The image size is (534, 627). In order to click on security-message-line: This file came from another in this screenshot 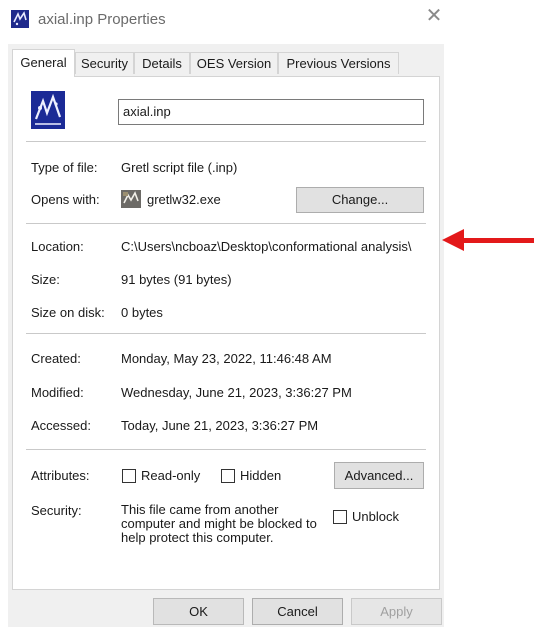, I will do `click(200, 509)`.